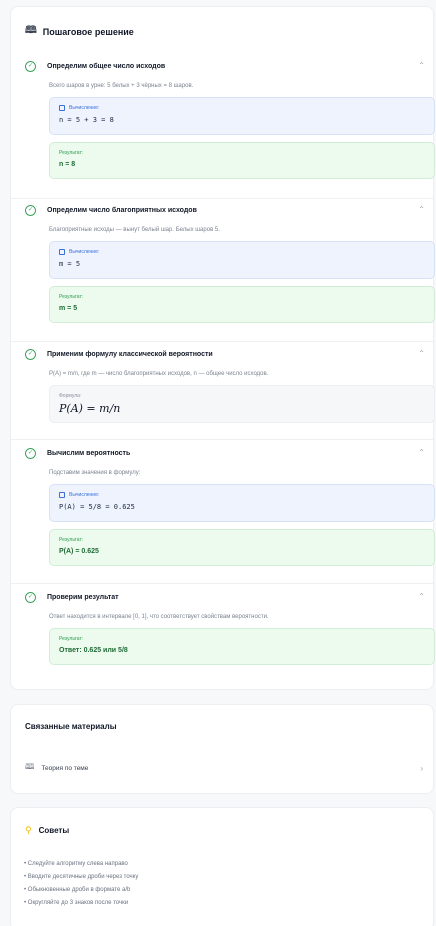 This screenshot has height=926, width=436. I want to click on step-5-result: Ответ: 0.625 или 5/8, so click(93, 650).